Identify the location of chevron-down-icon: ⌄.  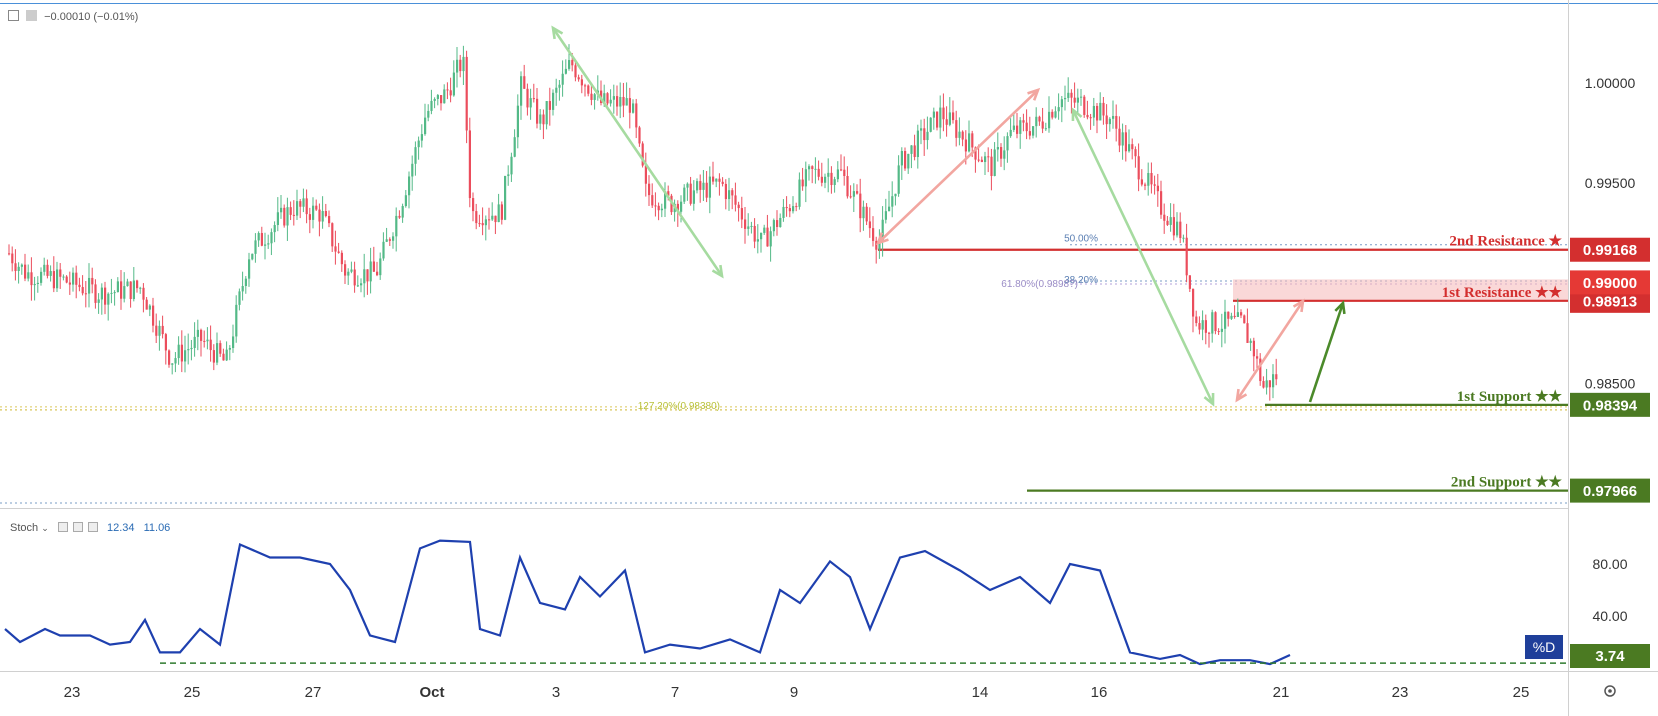
(45, 528).